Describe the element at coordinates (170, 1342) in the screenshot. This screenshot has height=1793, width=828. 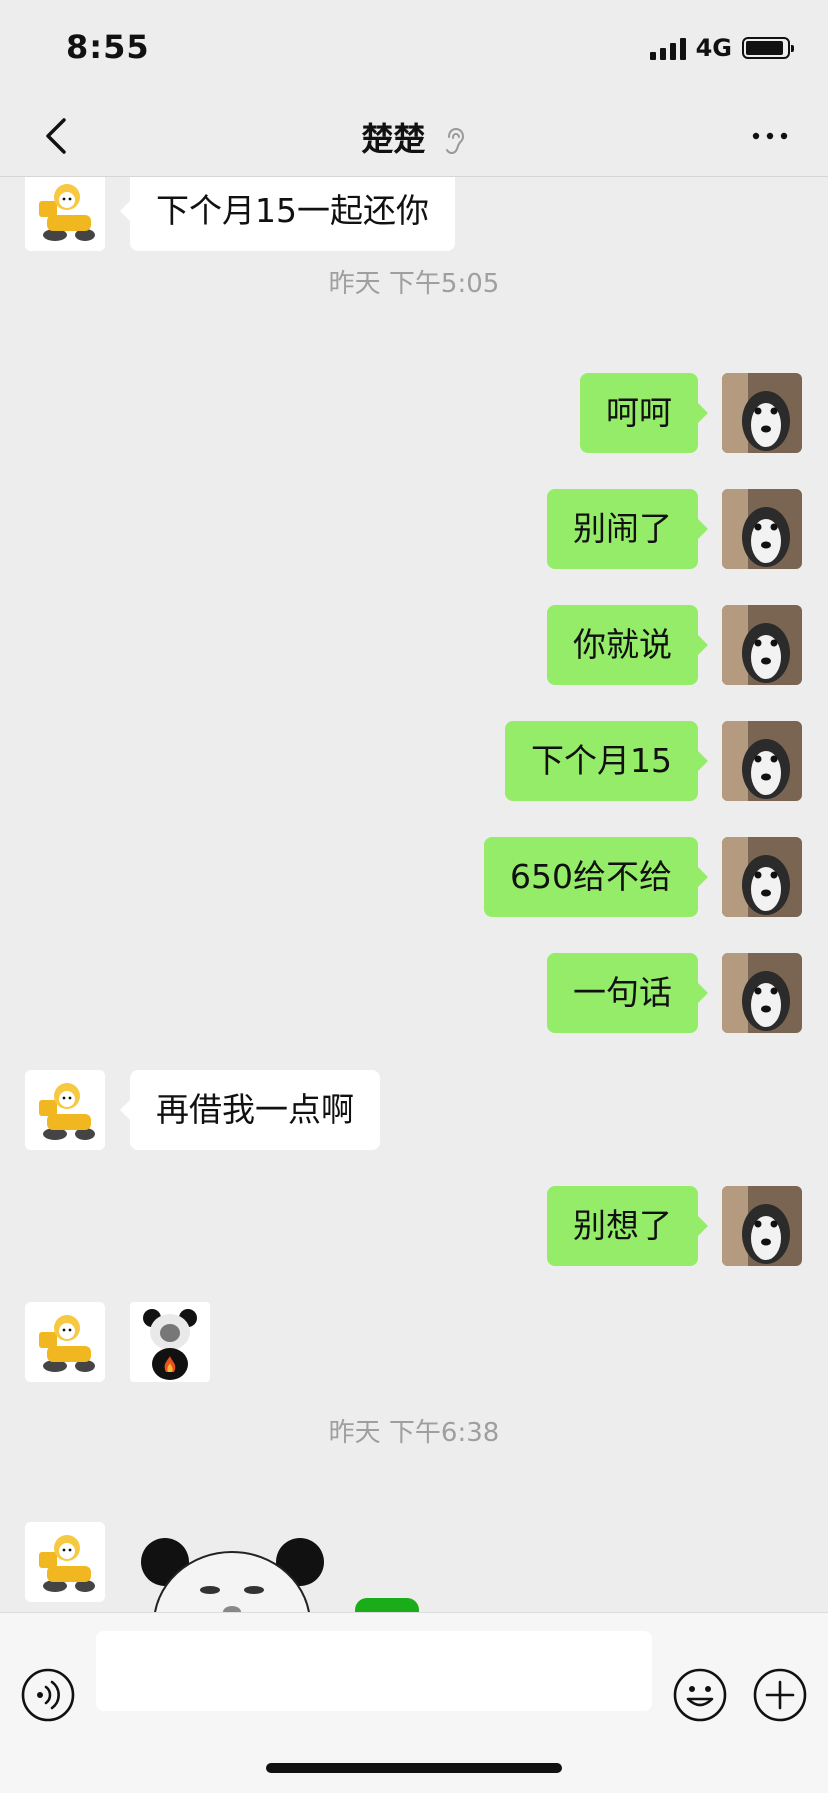
I see `panda-meme-sticker` at that location.